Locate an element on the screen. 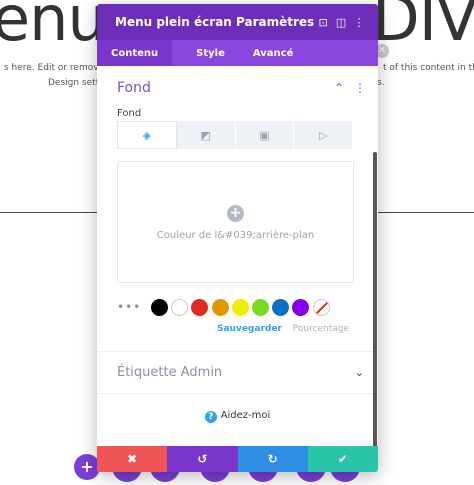 This screenshot has height=485, width=474. columns-icon: ◫ is located at coordinates (341, 22).